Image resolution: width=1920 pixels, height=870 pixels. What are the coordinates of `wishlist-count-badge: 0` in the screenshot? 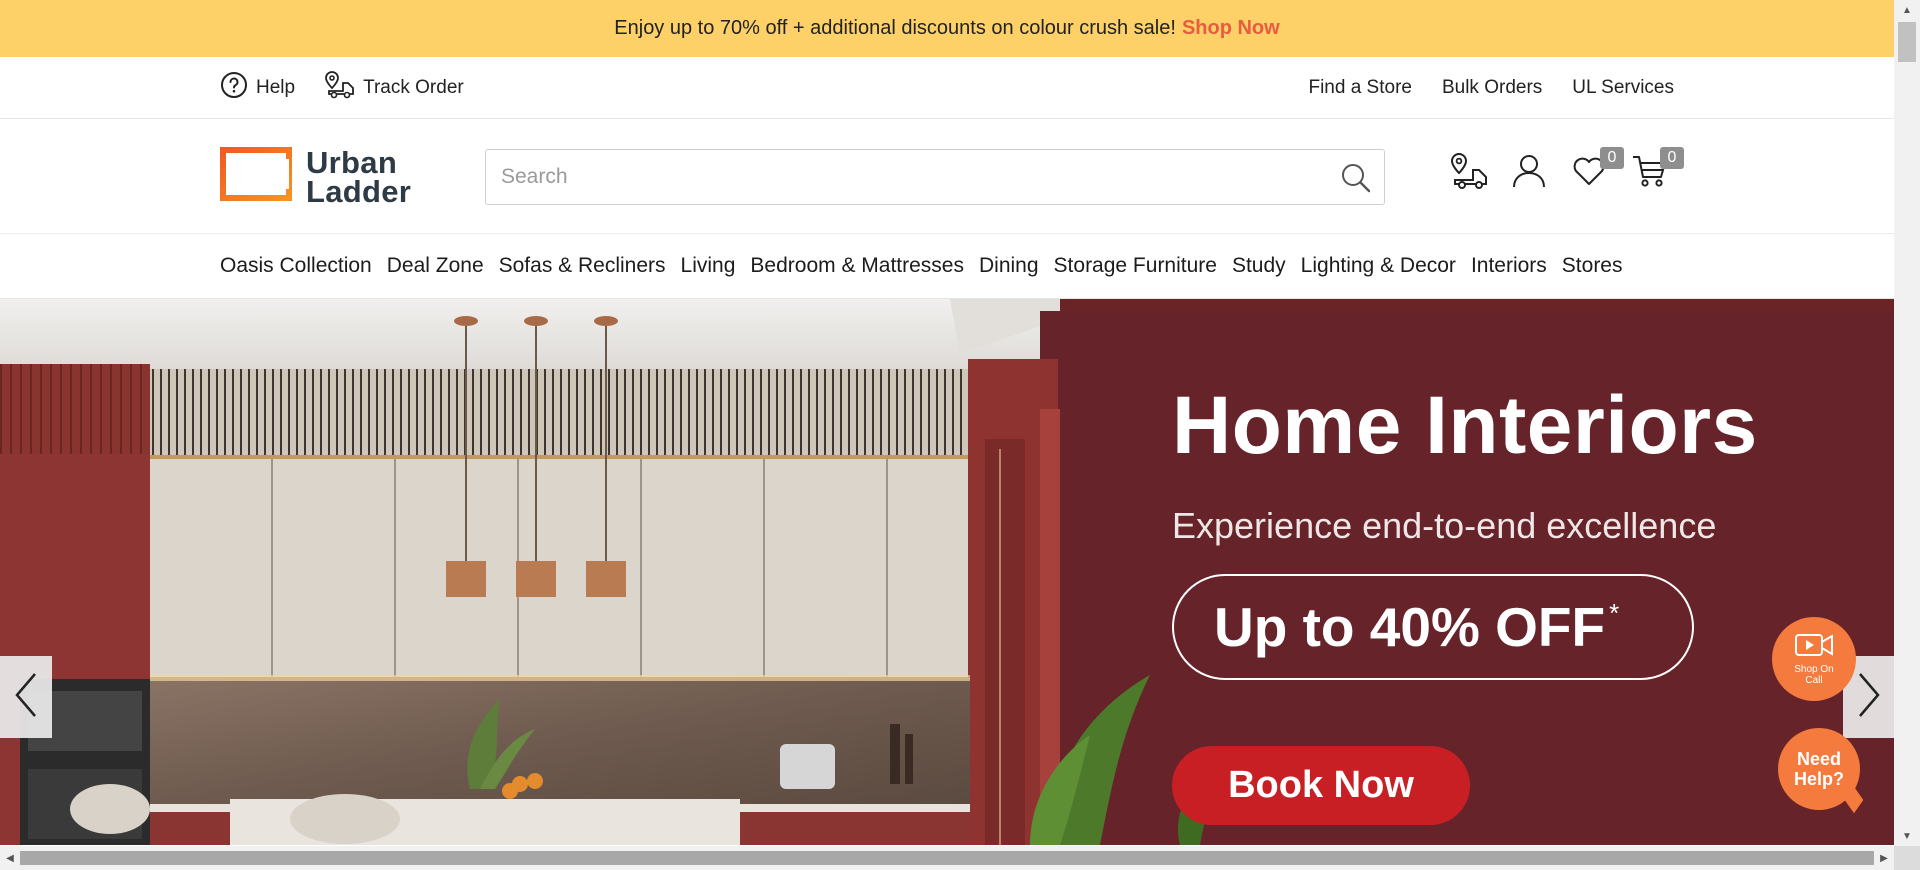 It's located at (1612, 158).